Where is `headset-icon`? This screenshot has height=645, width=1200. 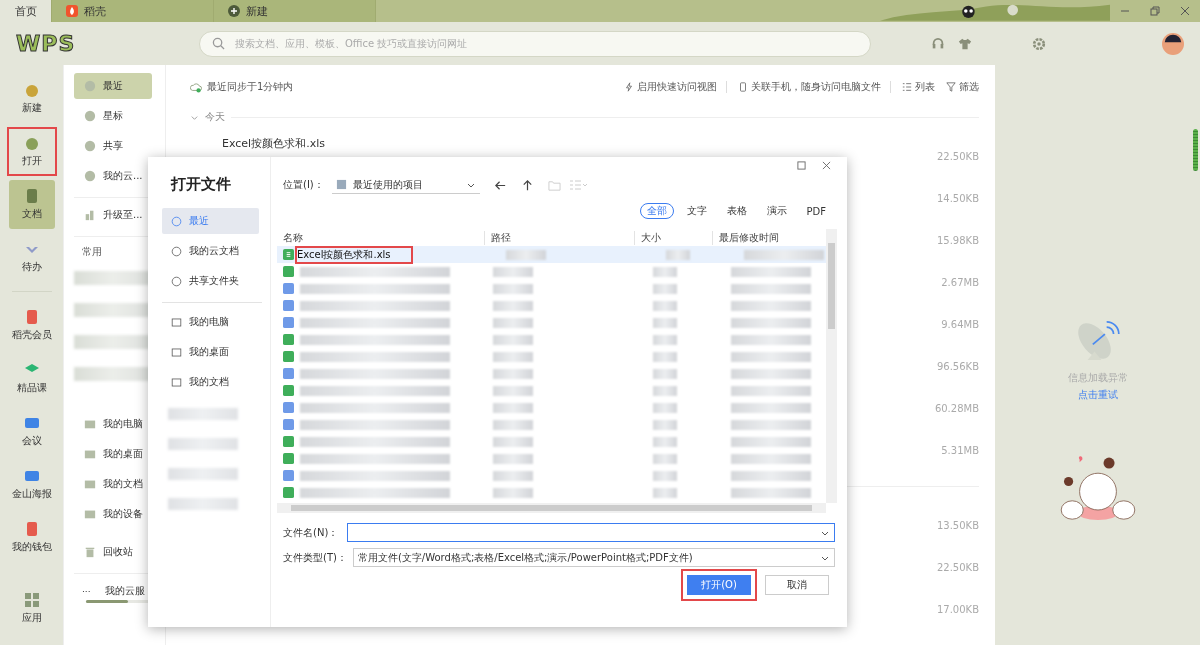
headset-icon is located at coordinates (938, 43).